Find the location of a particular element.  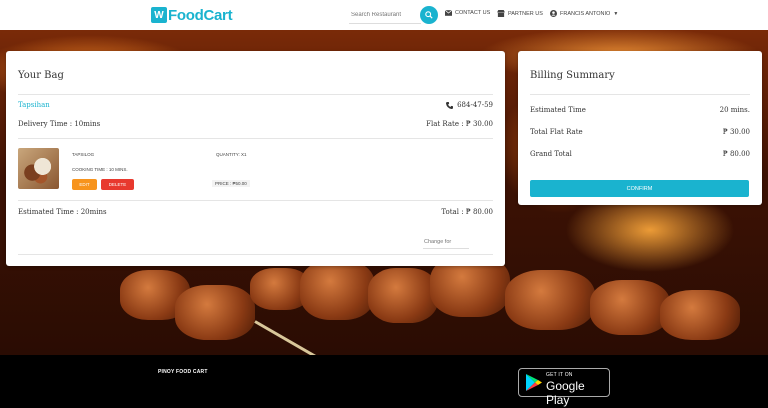

store-name: Google Play is located at coordinates (565, 393).